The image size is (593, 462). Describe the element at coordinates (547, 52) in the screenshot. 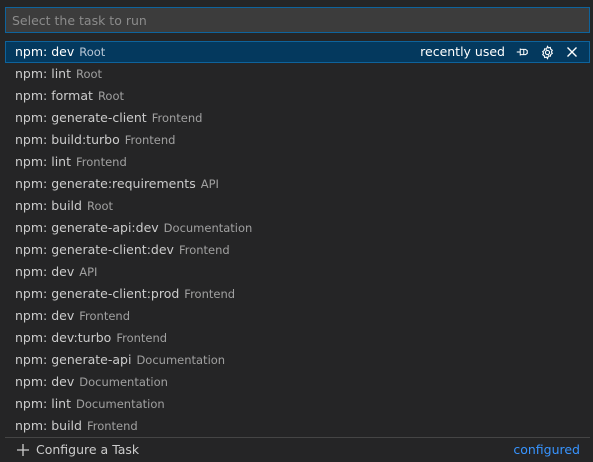

I see `gear-icon` at that location.